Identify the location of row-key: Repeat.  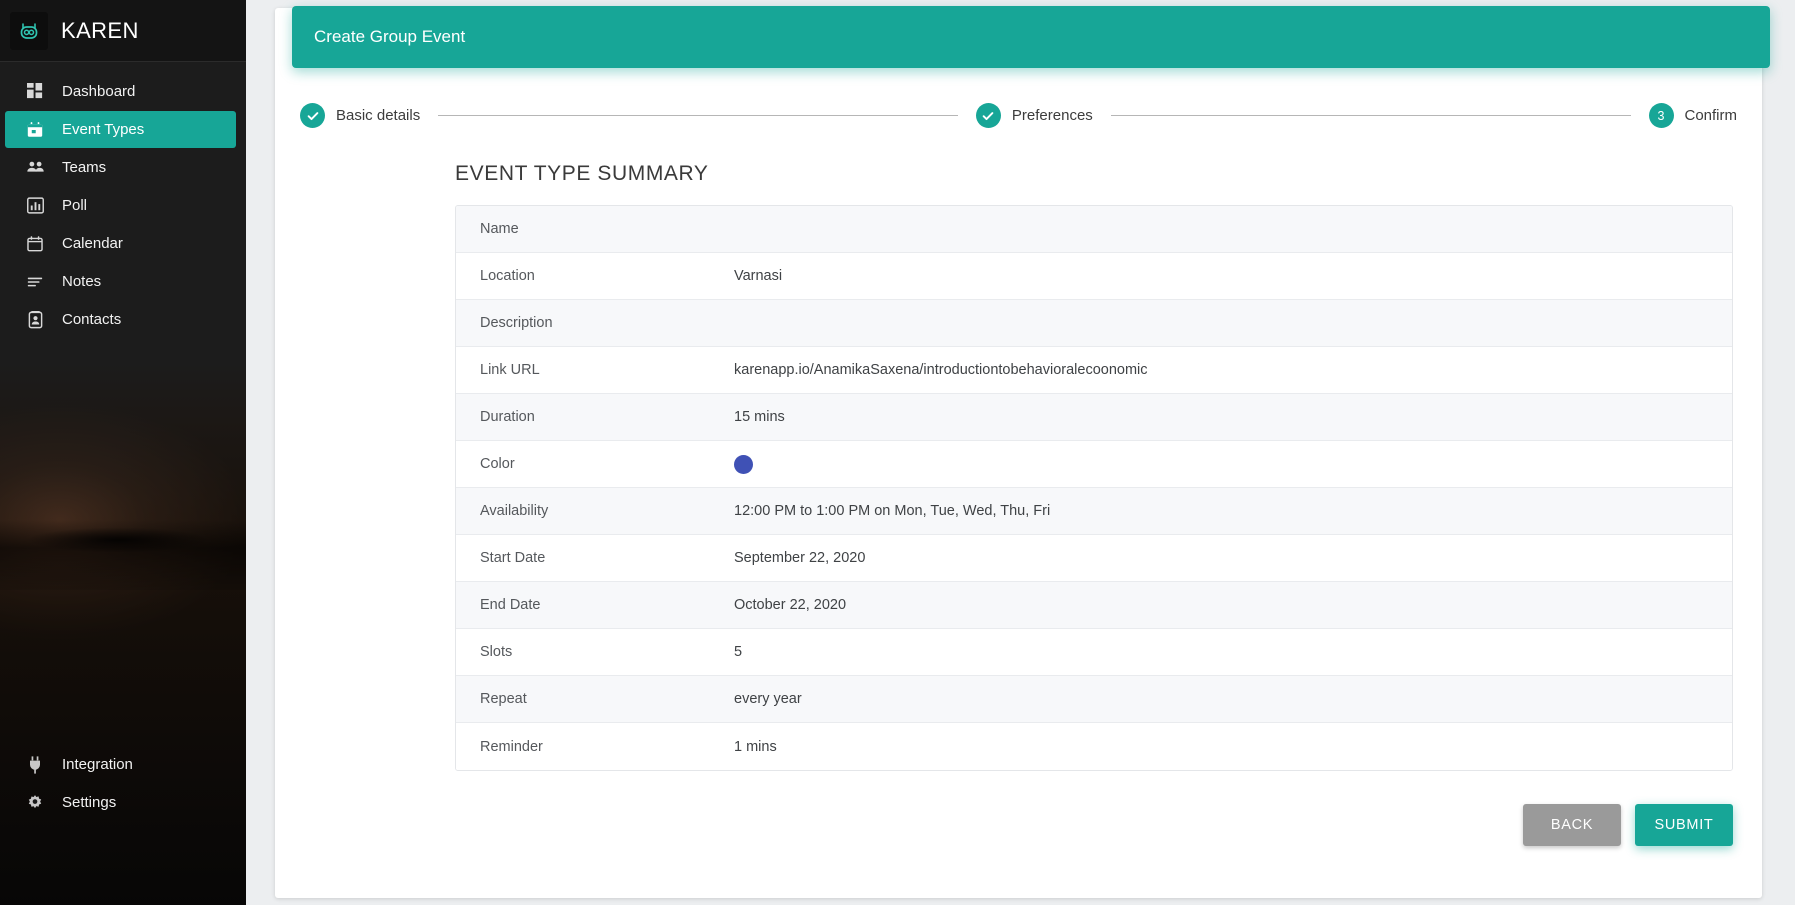
(503, 699).